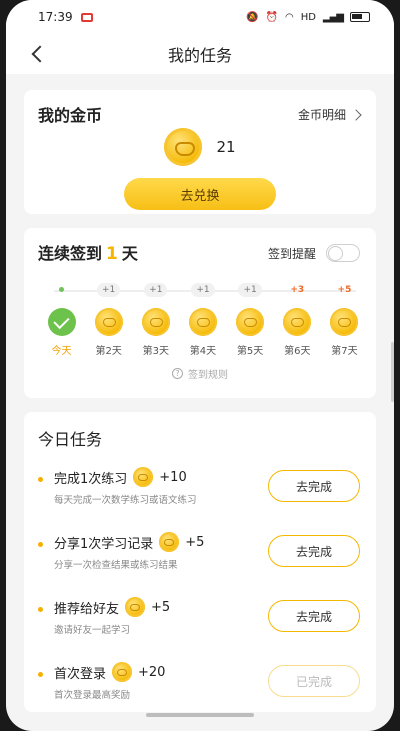  I want to click on day-label: 第4天, so click(203, 351).